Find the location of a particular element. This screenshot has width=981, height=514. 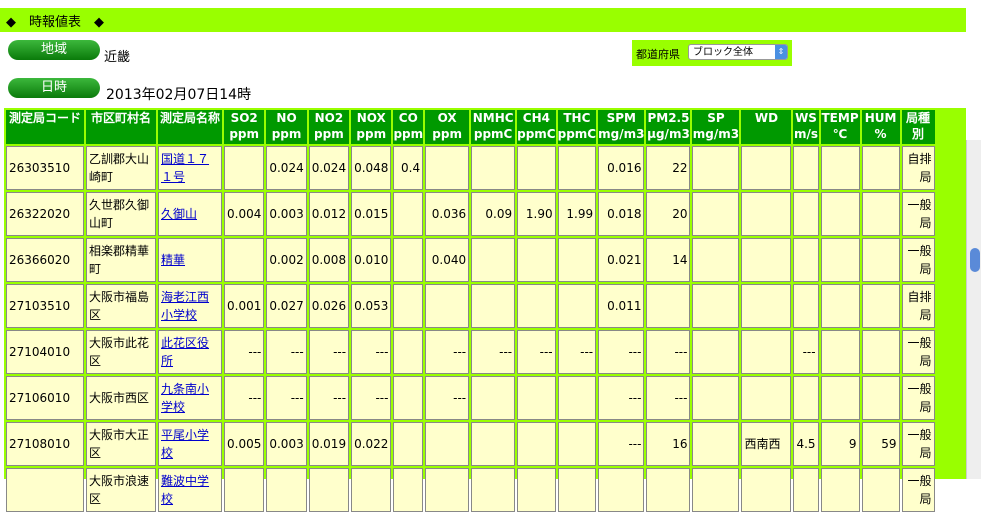

prefecture-select: ブロック全体 ⇕ is located at coordinates (738, 52).